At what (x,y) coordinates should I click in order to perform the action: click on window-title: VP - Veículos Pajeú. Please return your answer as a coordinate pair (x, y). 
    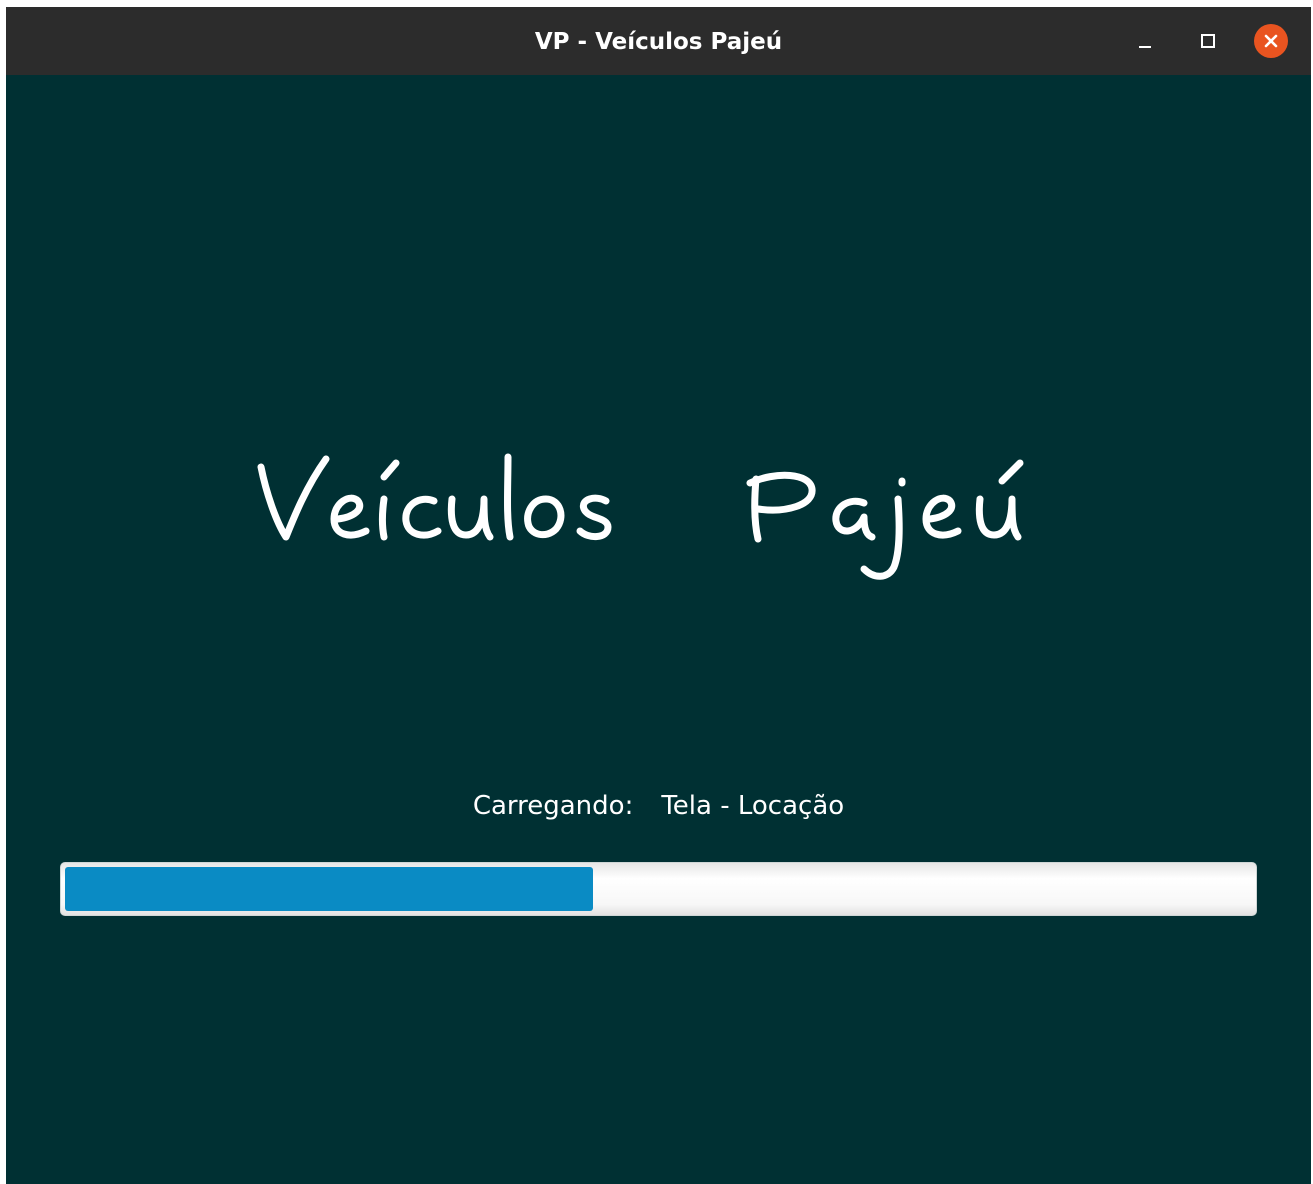
    Looking at the image, I should click on (658, 42).